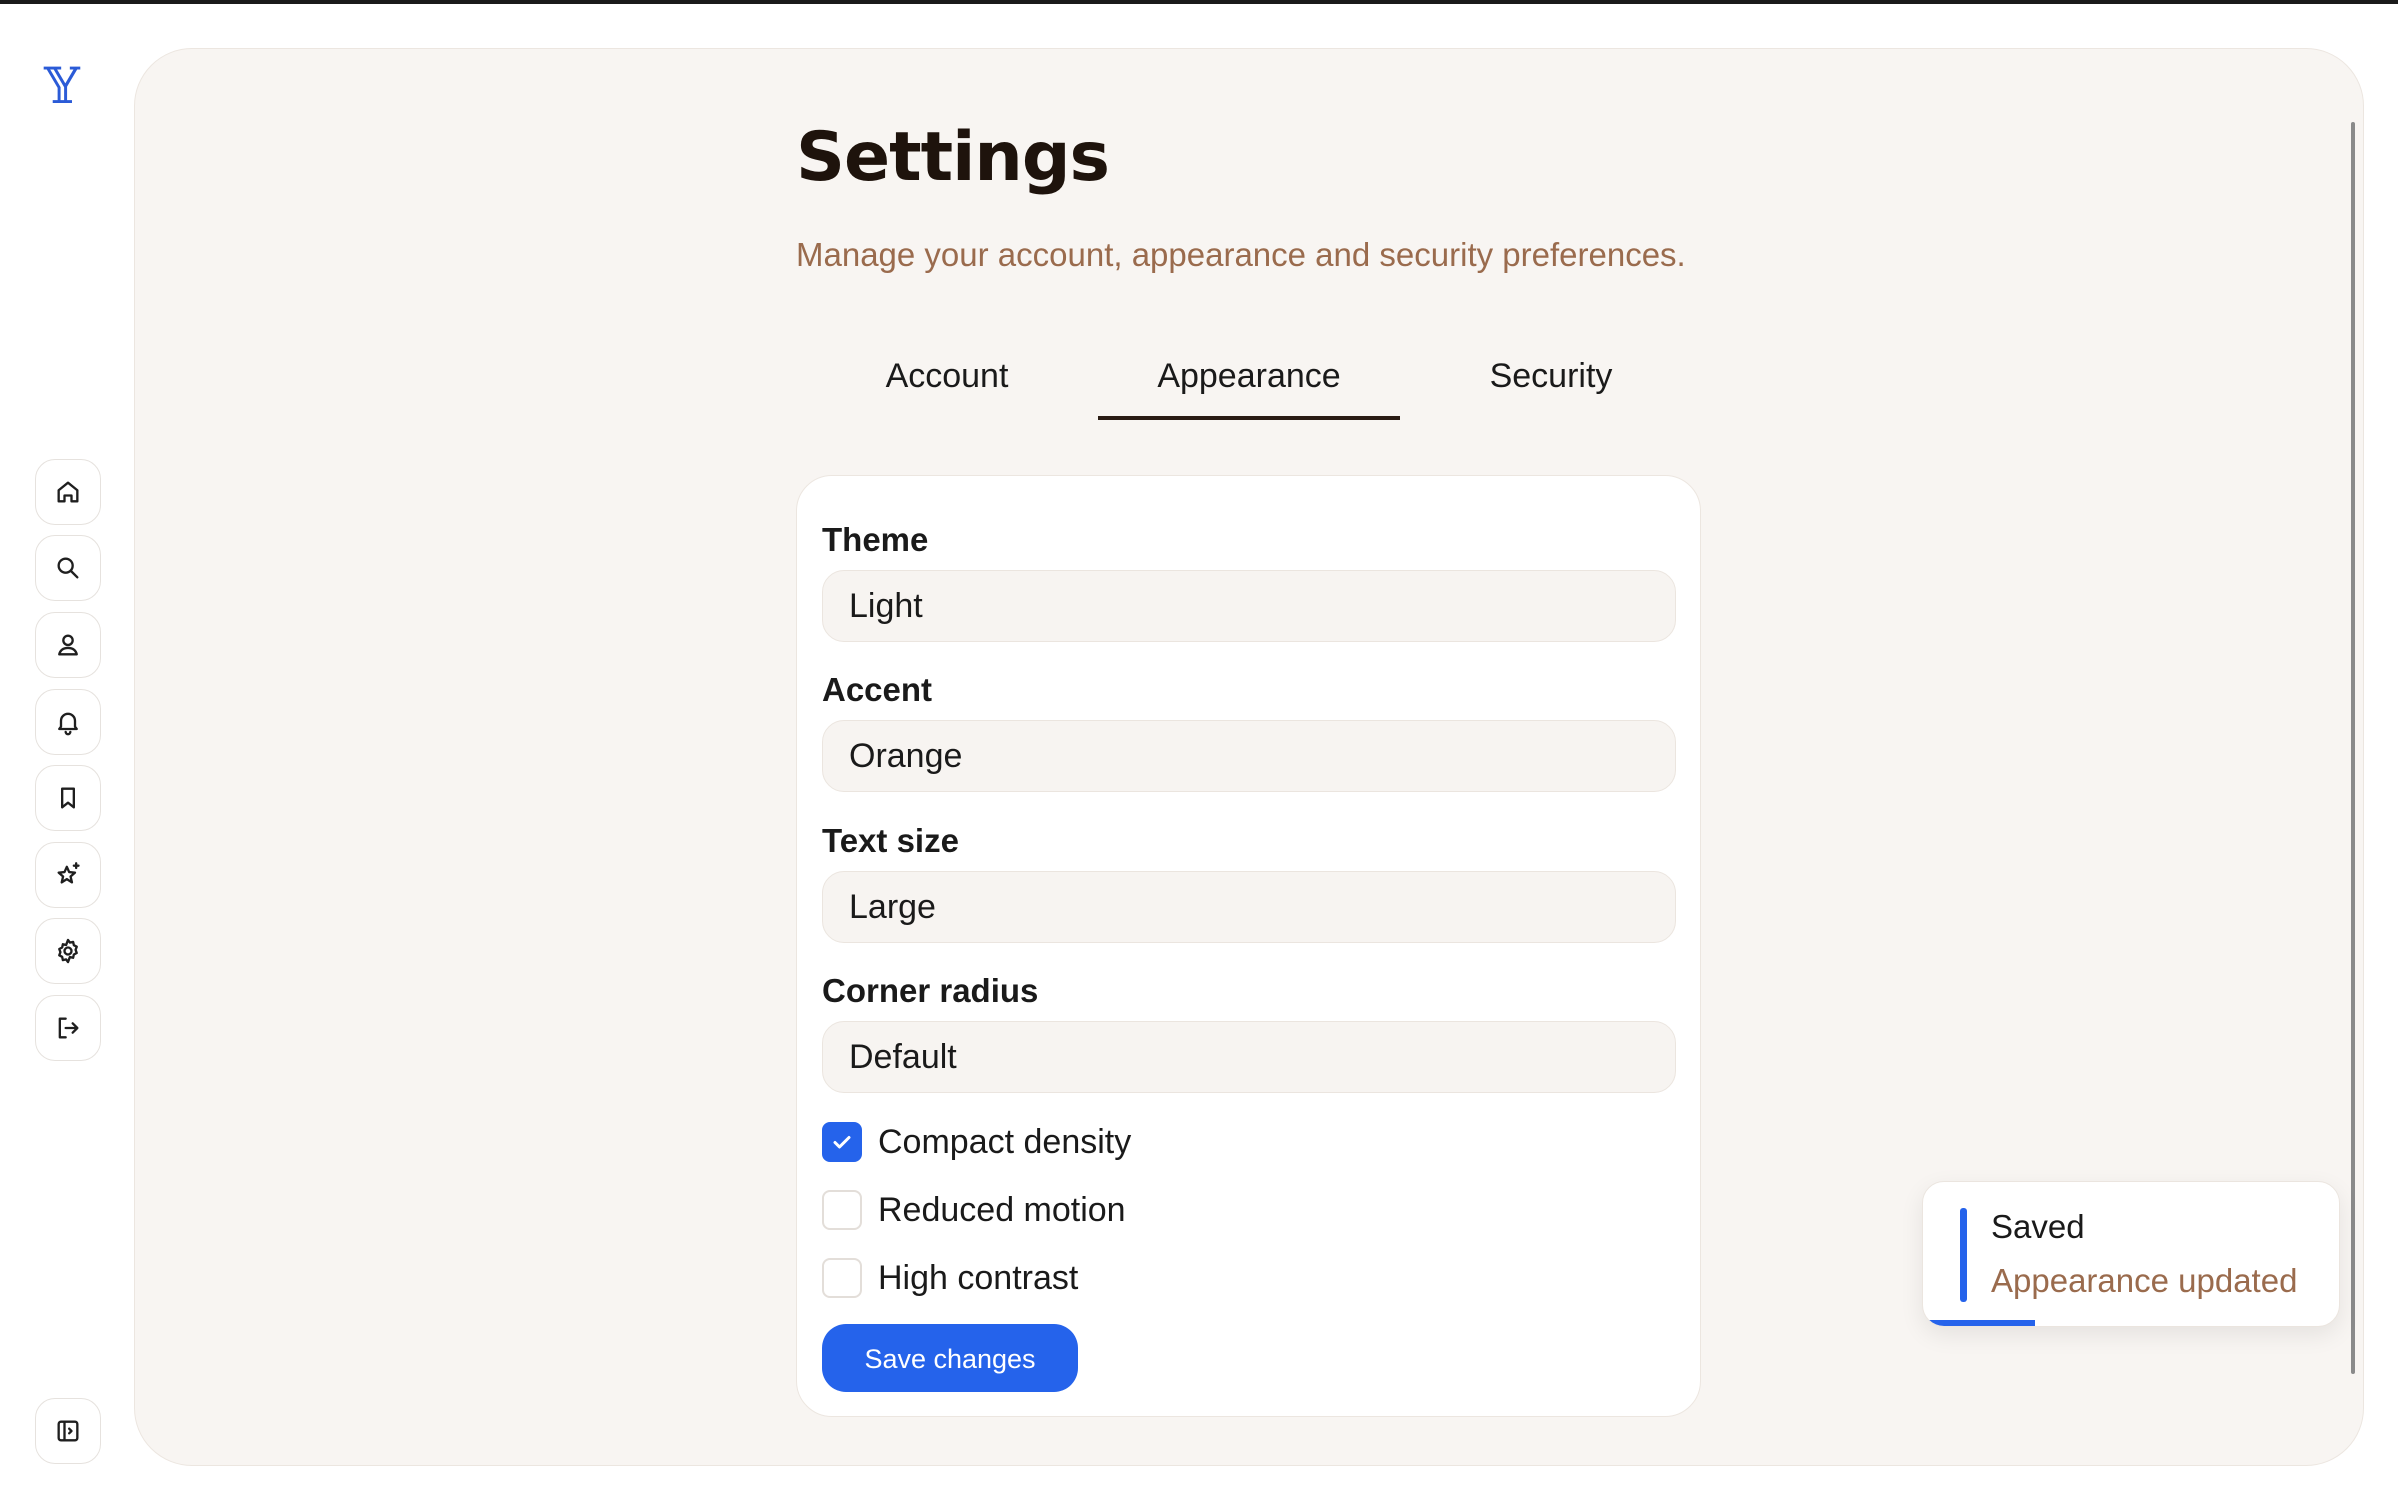  I want to click on app-logo: 𝕐, so click(62, 86).